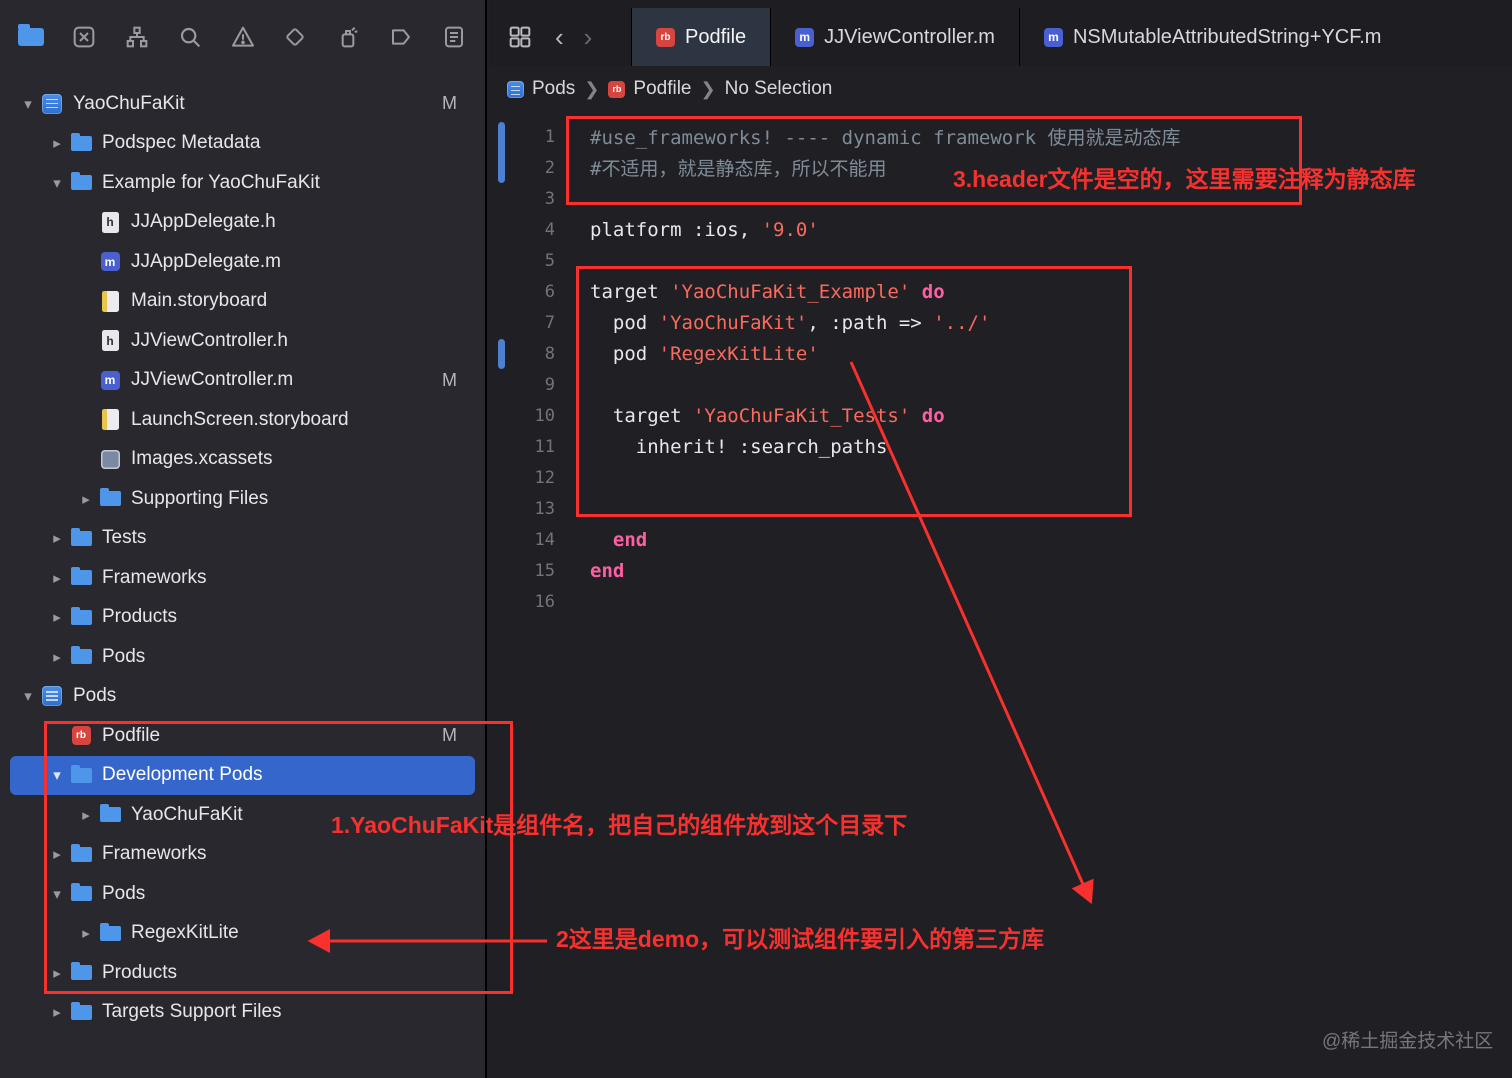  Describe the element at coordinates (110, 420) in the screenshot. I see `storyboard-icon` at that location.